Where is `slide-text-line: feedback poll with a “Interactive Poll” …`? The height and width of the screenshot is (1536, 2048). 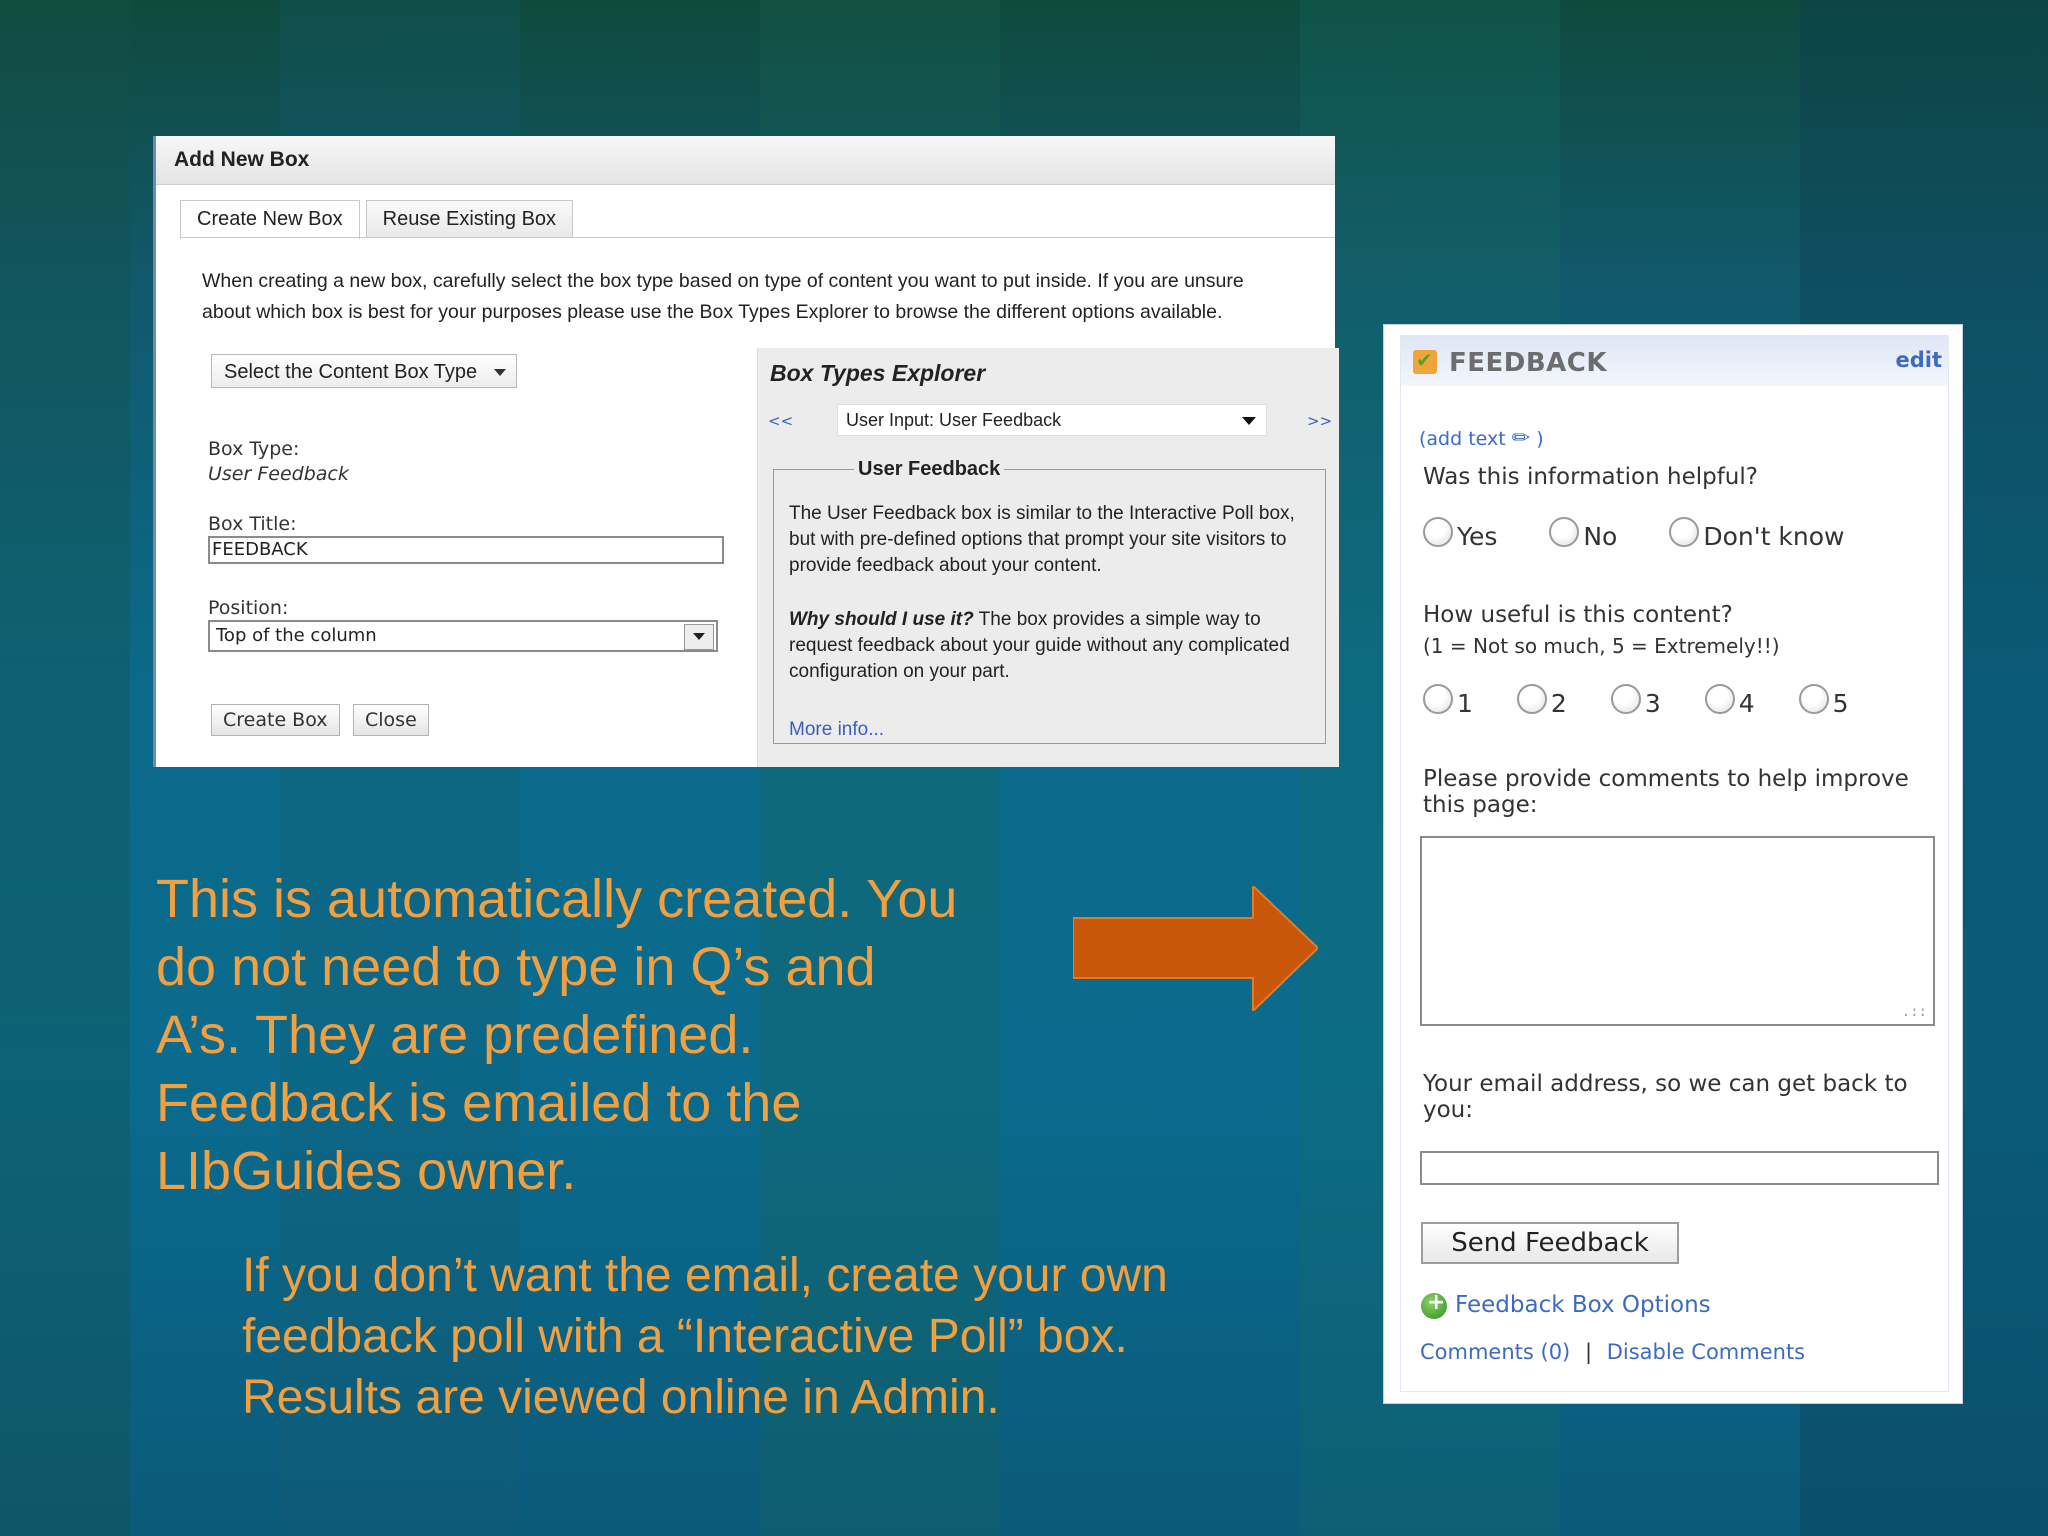 slide-text-line: feedback poll with a “Interactive Poll” … is located at coordinates (685, 1336).